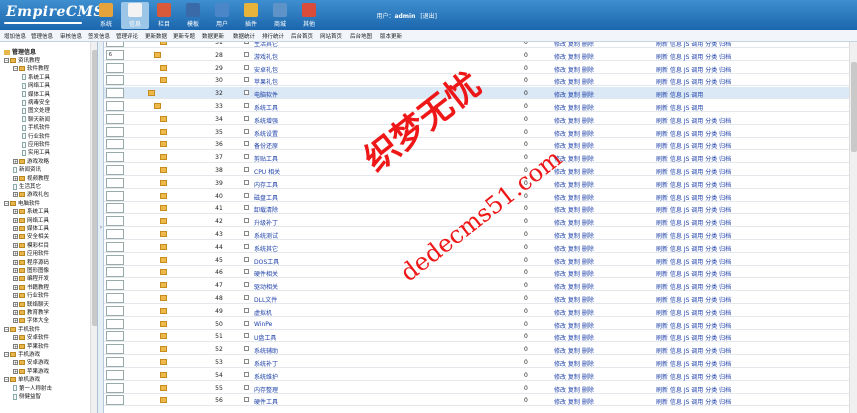  I want to click on tree-item: 应用软件, so click(36, 144).